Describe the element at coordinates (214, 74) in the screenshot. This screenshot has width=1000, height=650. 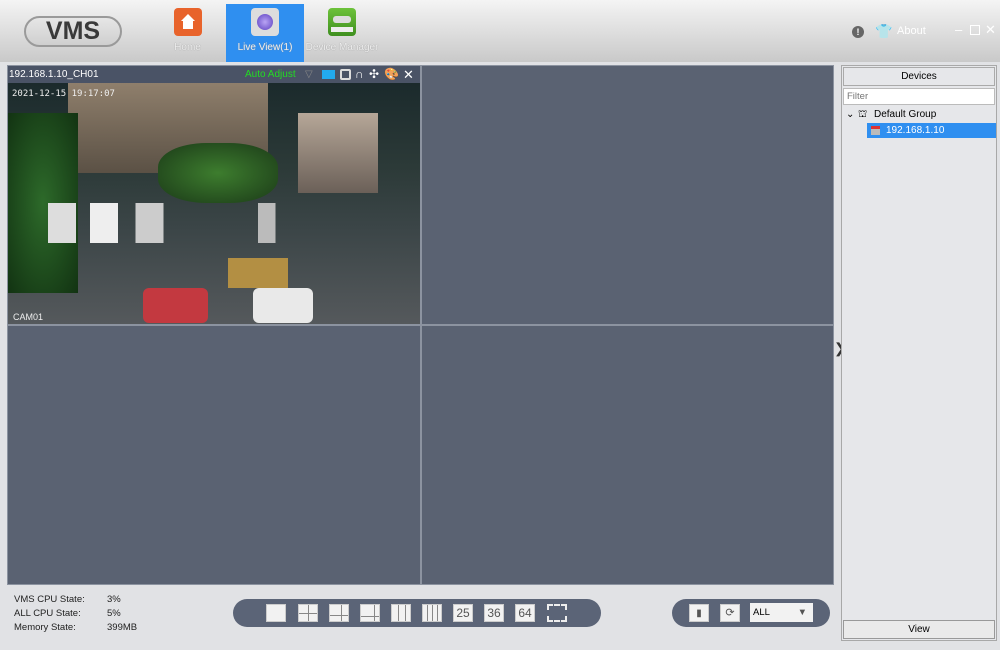
I see `channel-titlebar: 192.168.1.10_CH01 Auto Adjust ▽ ∩ ✣ 🎨 ✕` at that location.